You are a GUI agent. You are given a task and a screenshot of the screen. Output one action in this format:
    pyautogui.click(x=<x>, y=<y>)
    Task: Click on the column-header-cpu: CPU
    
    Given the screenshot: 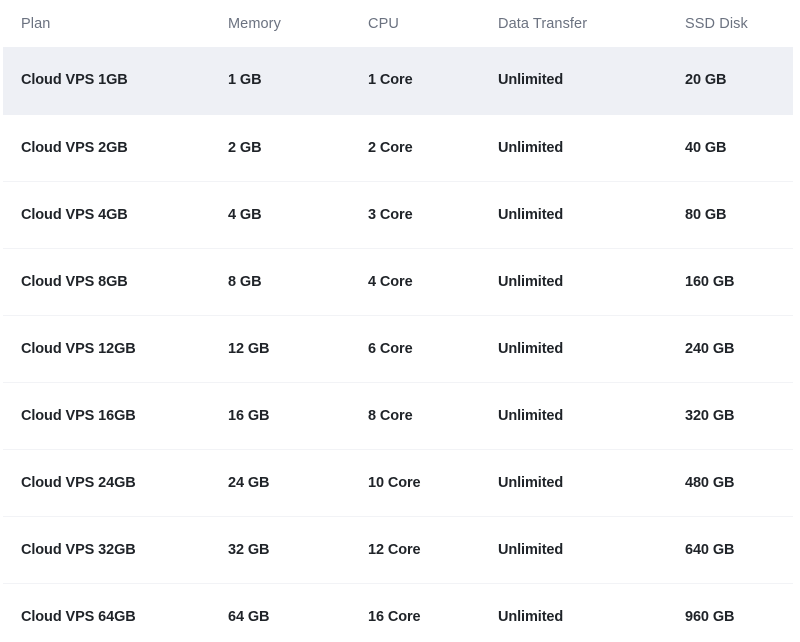 What is the action you would take?
    pyautogui.click(x=433, y=23)
    